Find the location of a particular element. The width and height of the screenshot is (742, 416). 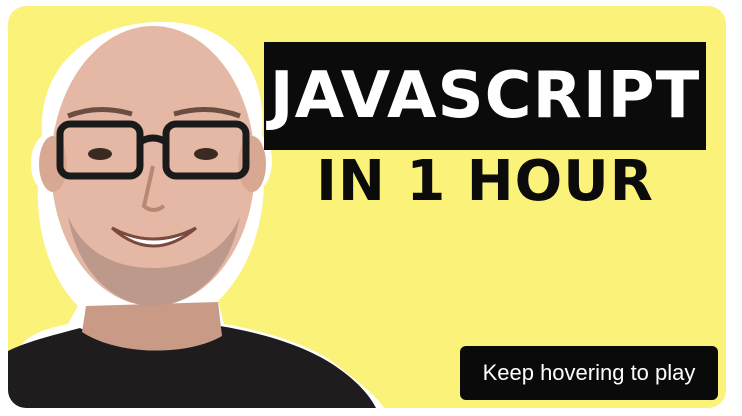

video-subtitle: IN 1 HOUR is located at coordinates (485, 181).